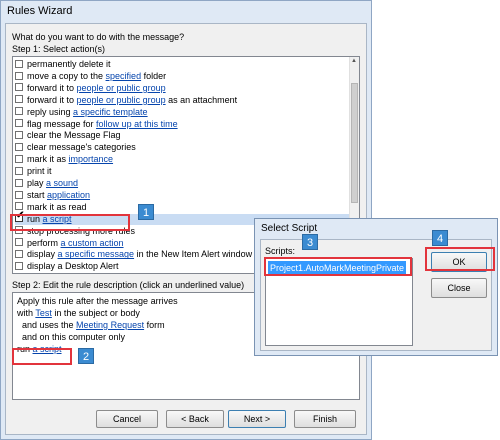 Image resolution: width=500 pixels, height=440 pixels. I want to click on description-text-suffix: form, so click(154, 325).